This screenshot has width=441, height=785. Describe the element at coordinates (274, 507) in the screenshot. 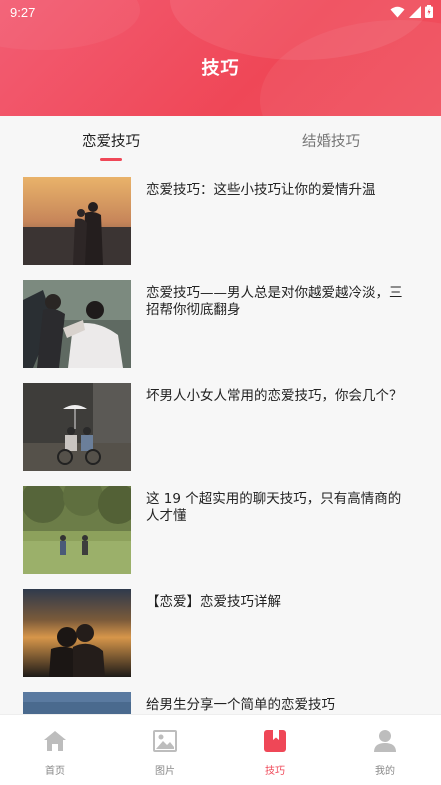

I see `article-title: 这 19 个超实用的聊天技巧，只有高情商的人才懂` at that location.